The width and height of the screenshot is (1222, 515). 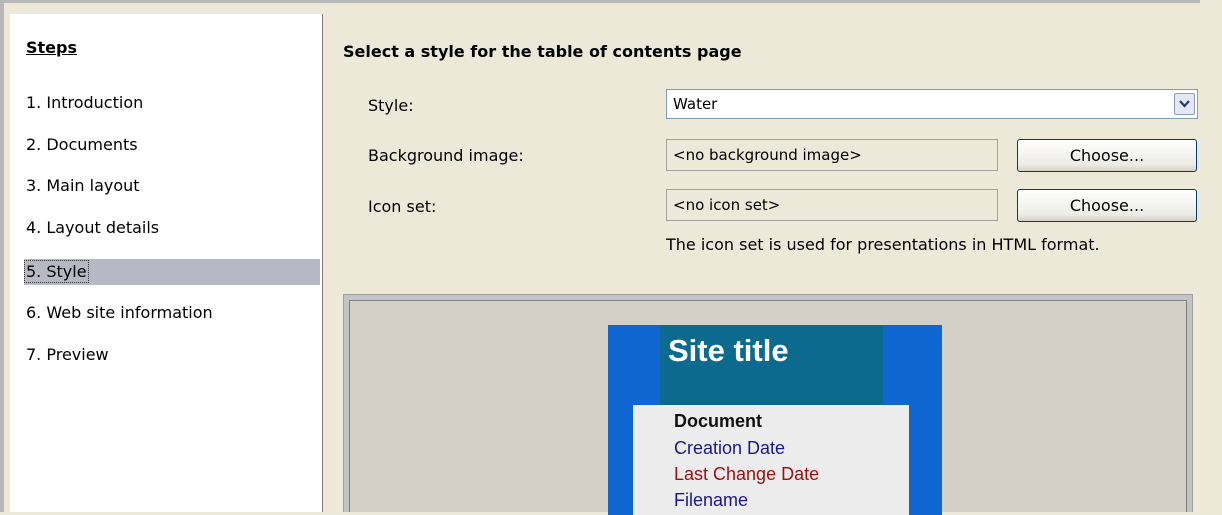 I want to click on step-preview: 7. Preview, so click(x=67, y=355).